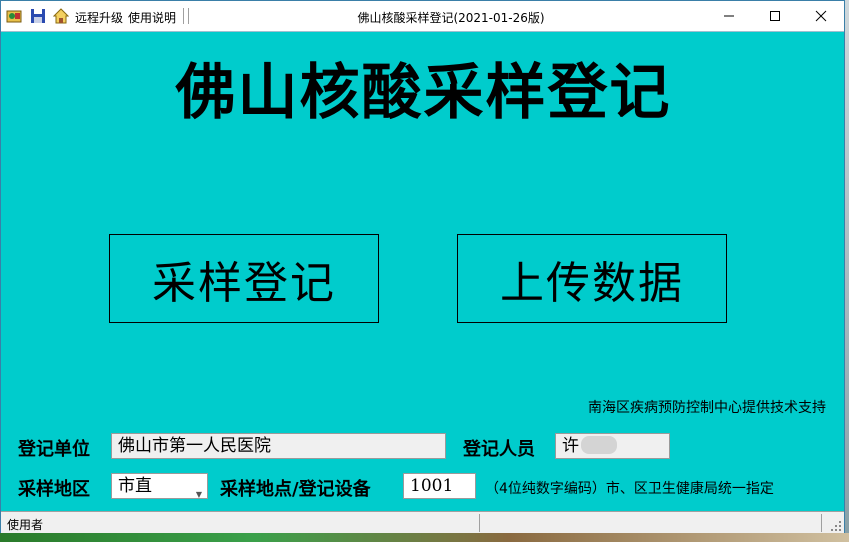  What do you see at coordinates (295, 489) in the screenshot?
I see `site-label: 采样地点/登记设备` at bounding box center [295, 489].